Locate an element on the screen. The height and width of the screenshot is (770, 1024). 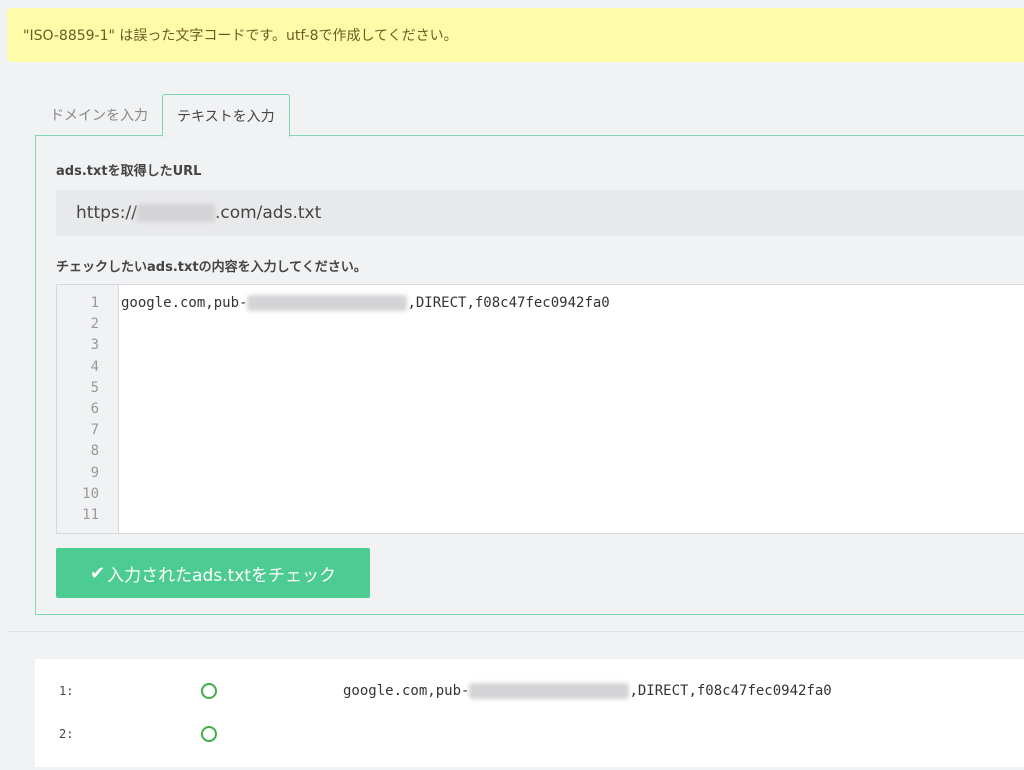
content-label: チェックしたいads.txtの内容を入力してください。 is located at coordinates (211, 267).